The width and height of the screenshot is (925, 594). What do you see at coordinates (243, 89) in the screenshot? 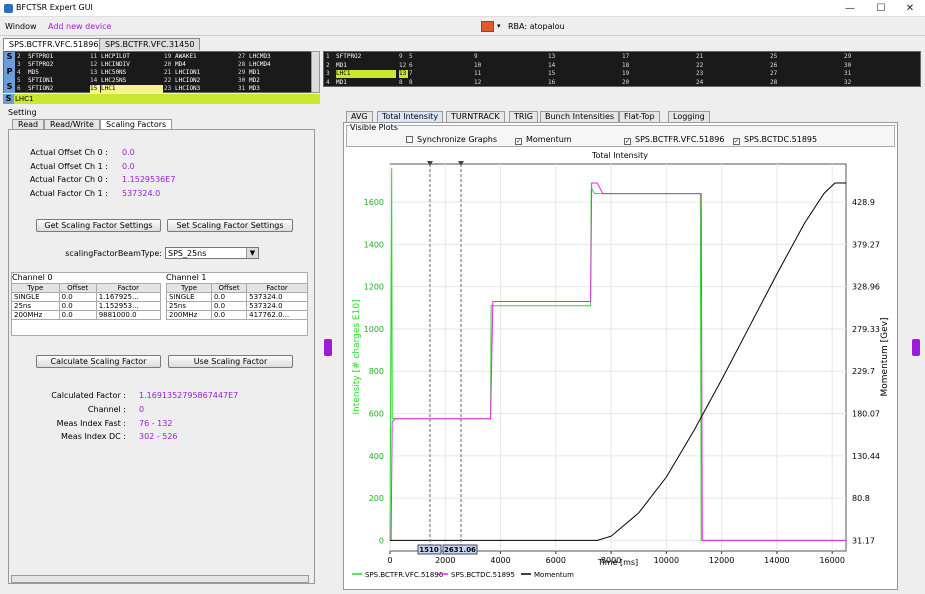
I see `selector-cell: 31` at bounding box center [243, 89].